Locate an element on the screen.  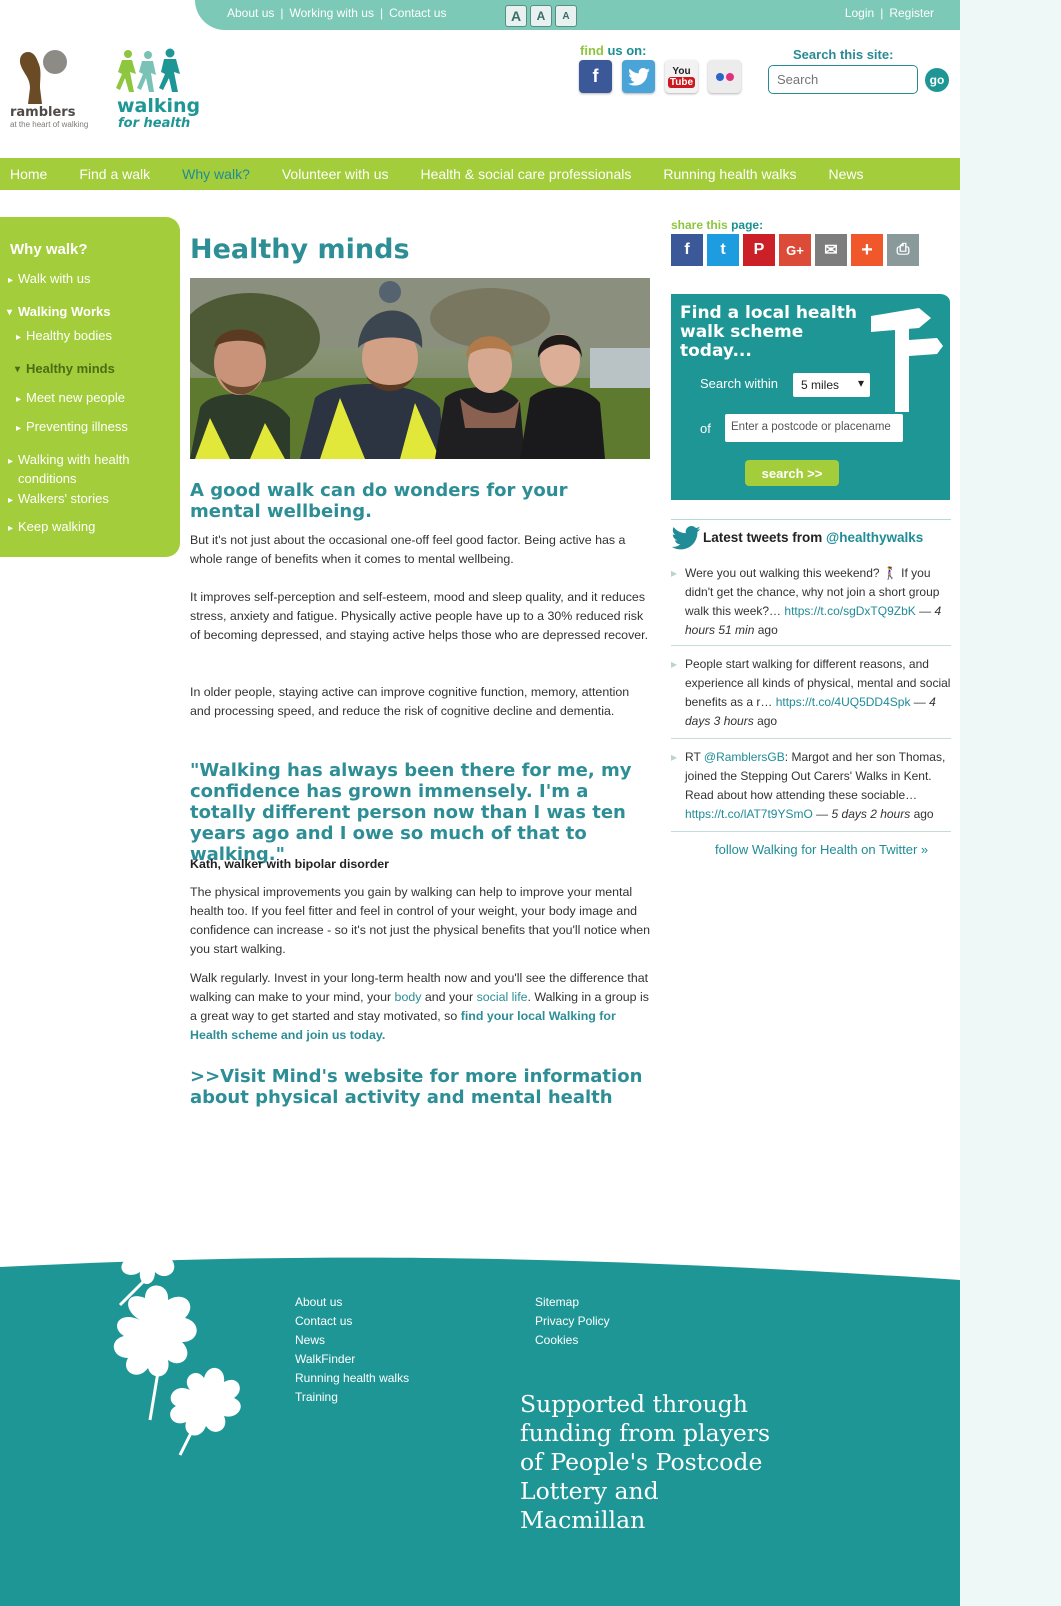
footer-privacy-policy-link: Privacy Policy is located at coordinates (572, 1321).